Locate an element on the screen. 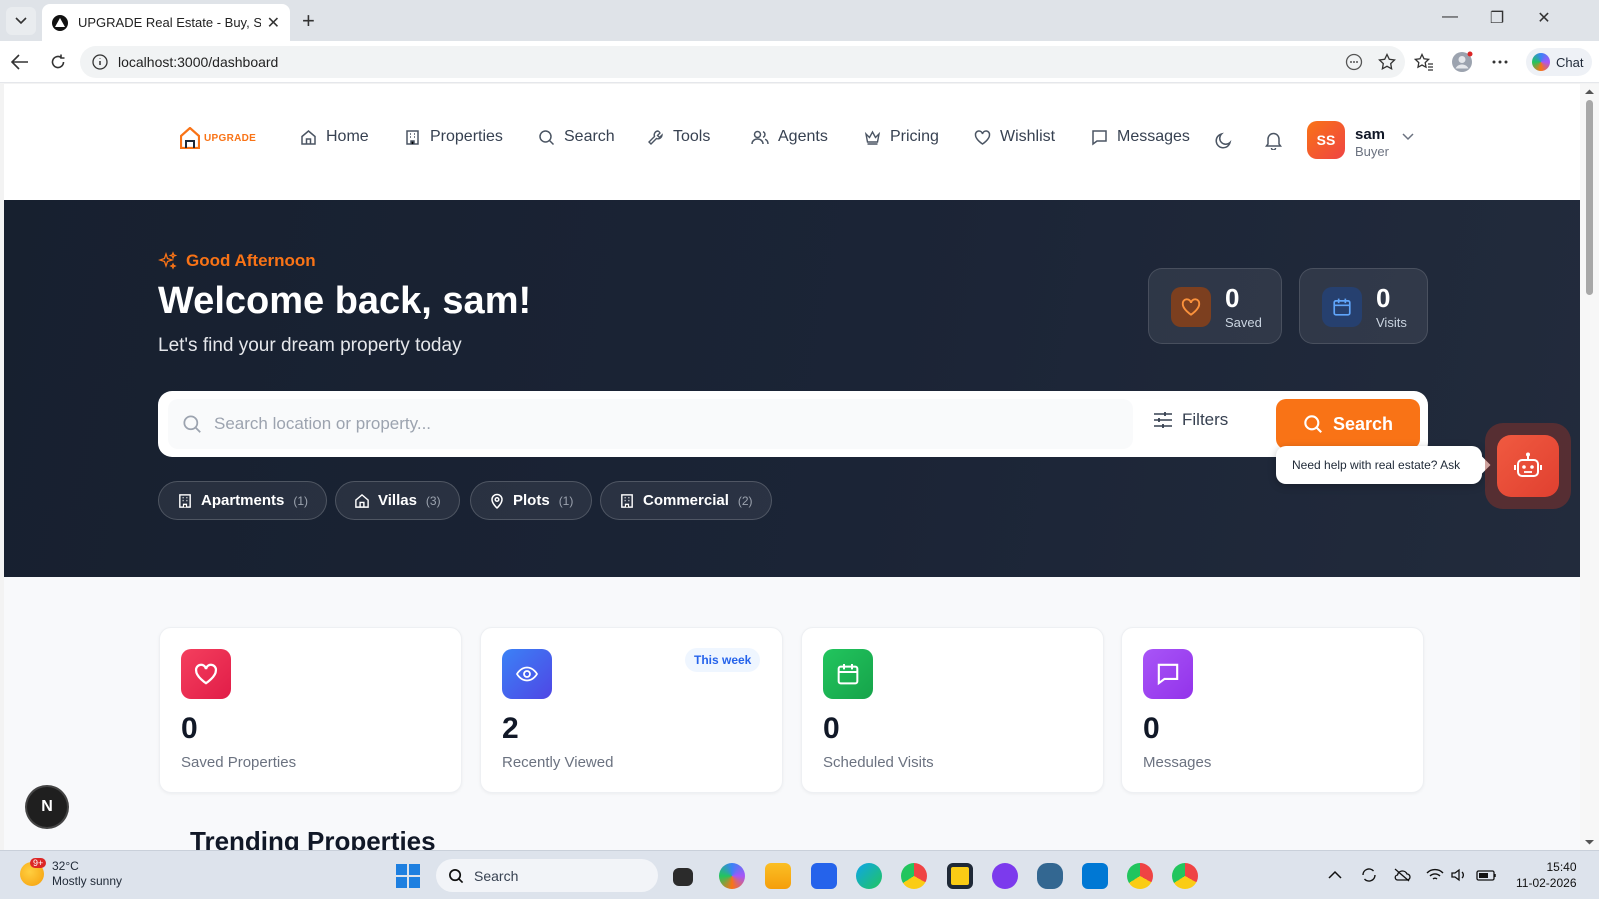  reload-icon is located at coordinates (58, 62).